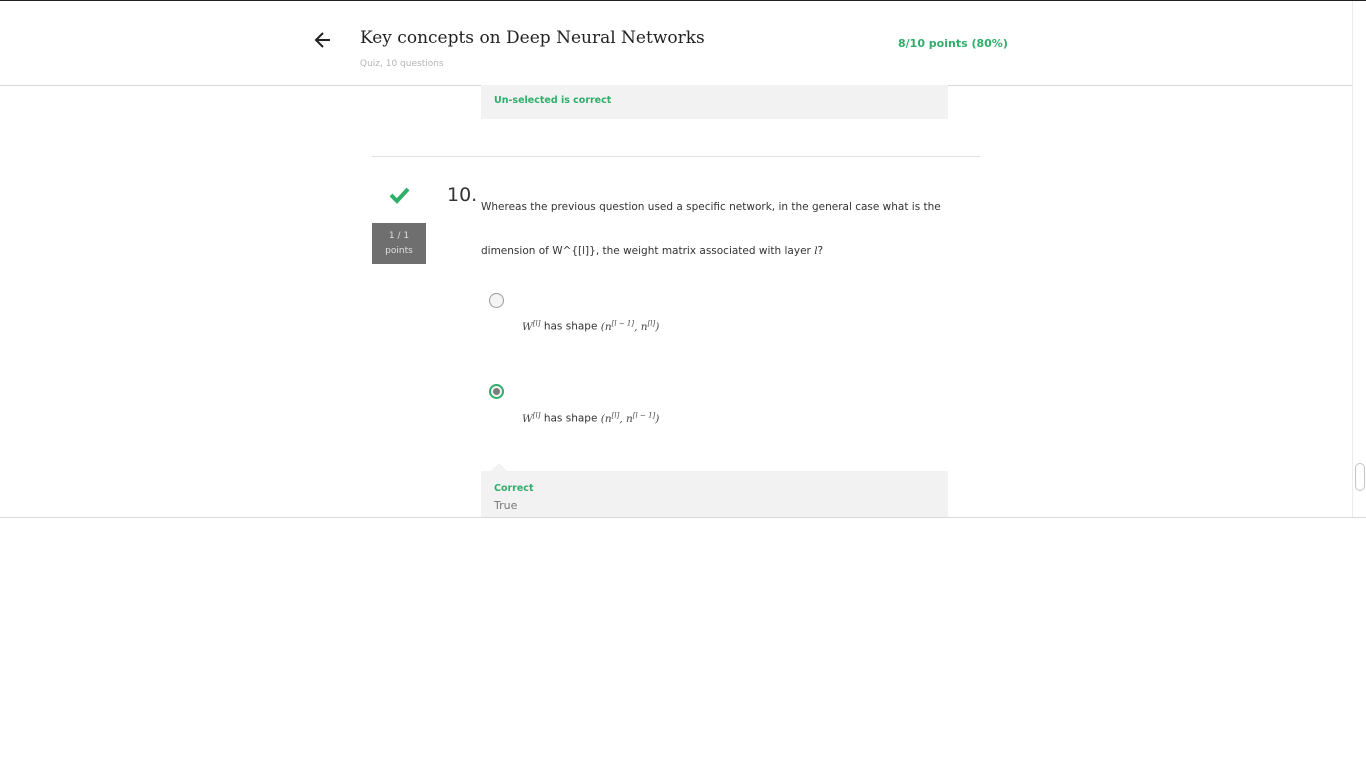 This screenshot has width=1366, height=768. I want to click on option-2-label: W[l] has shape (n[l], n[l − 1]), so click(590, 418).